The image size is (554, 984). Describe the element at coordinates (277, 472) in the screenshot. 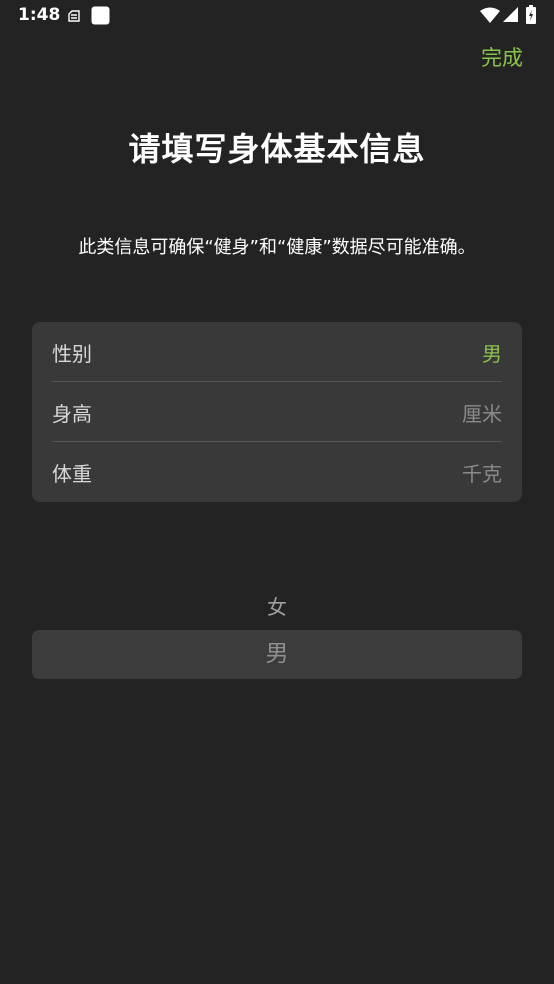

I see `weight-row: 体重 千克` at that location.